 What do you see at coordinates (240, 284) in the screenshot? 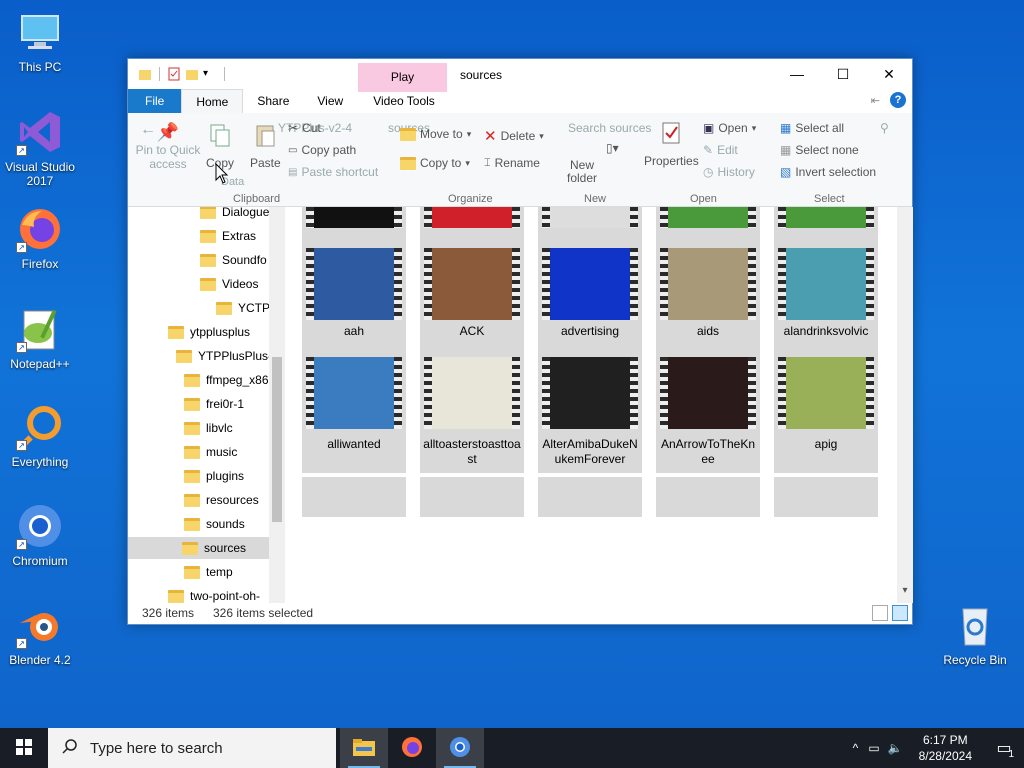
I see `nav-item-label: Videos` at bounding box center [240, 284].